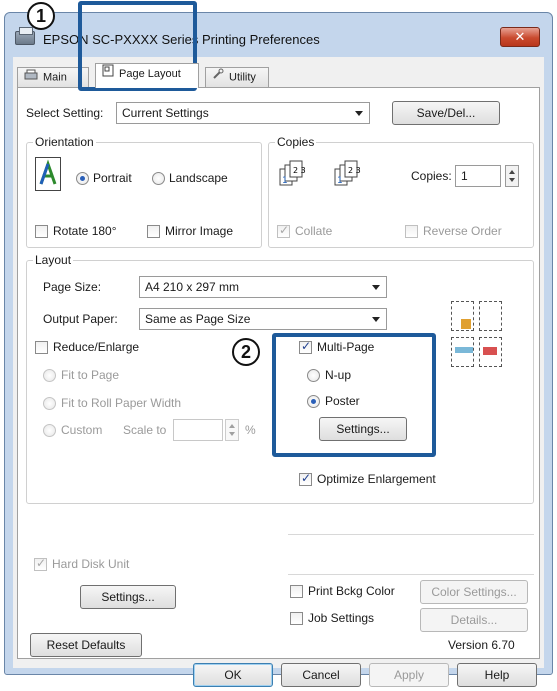 The height and width of the screenshot is (691, 557). What do you see at coordinates (250, 430) in the screenshot?
I see `percent-label: %` at bounding box center [250, 430].